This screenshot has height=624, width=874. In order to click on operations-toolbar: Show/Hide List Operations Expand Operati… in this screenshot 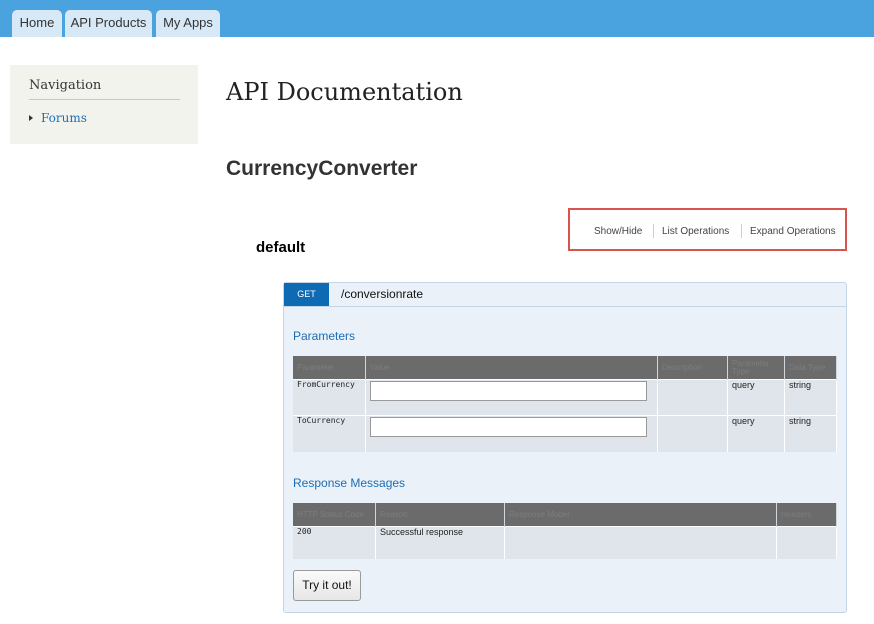, I will do `click(707, 229)`.